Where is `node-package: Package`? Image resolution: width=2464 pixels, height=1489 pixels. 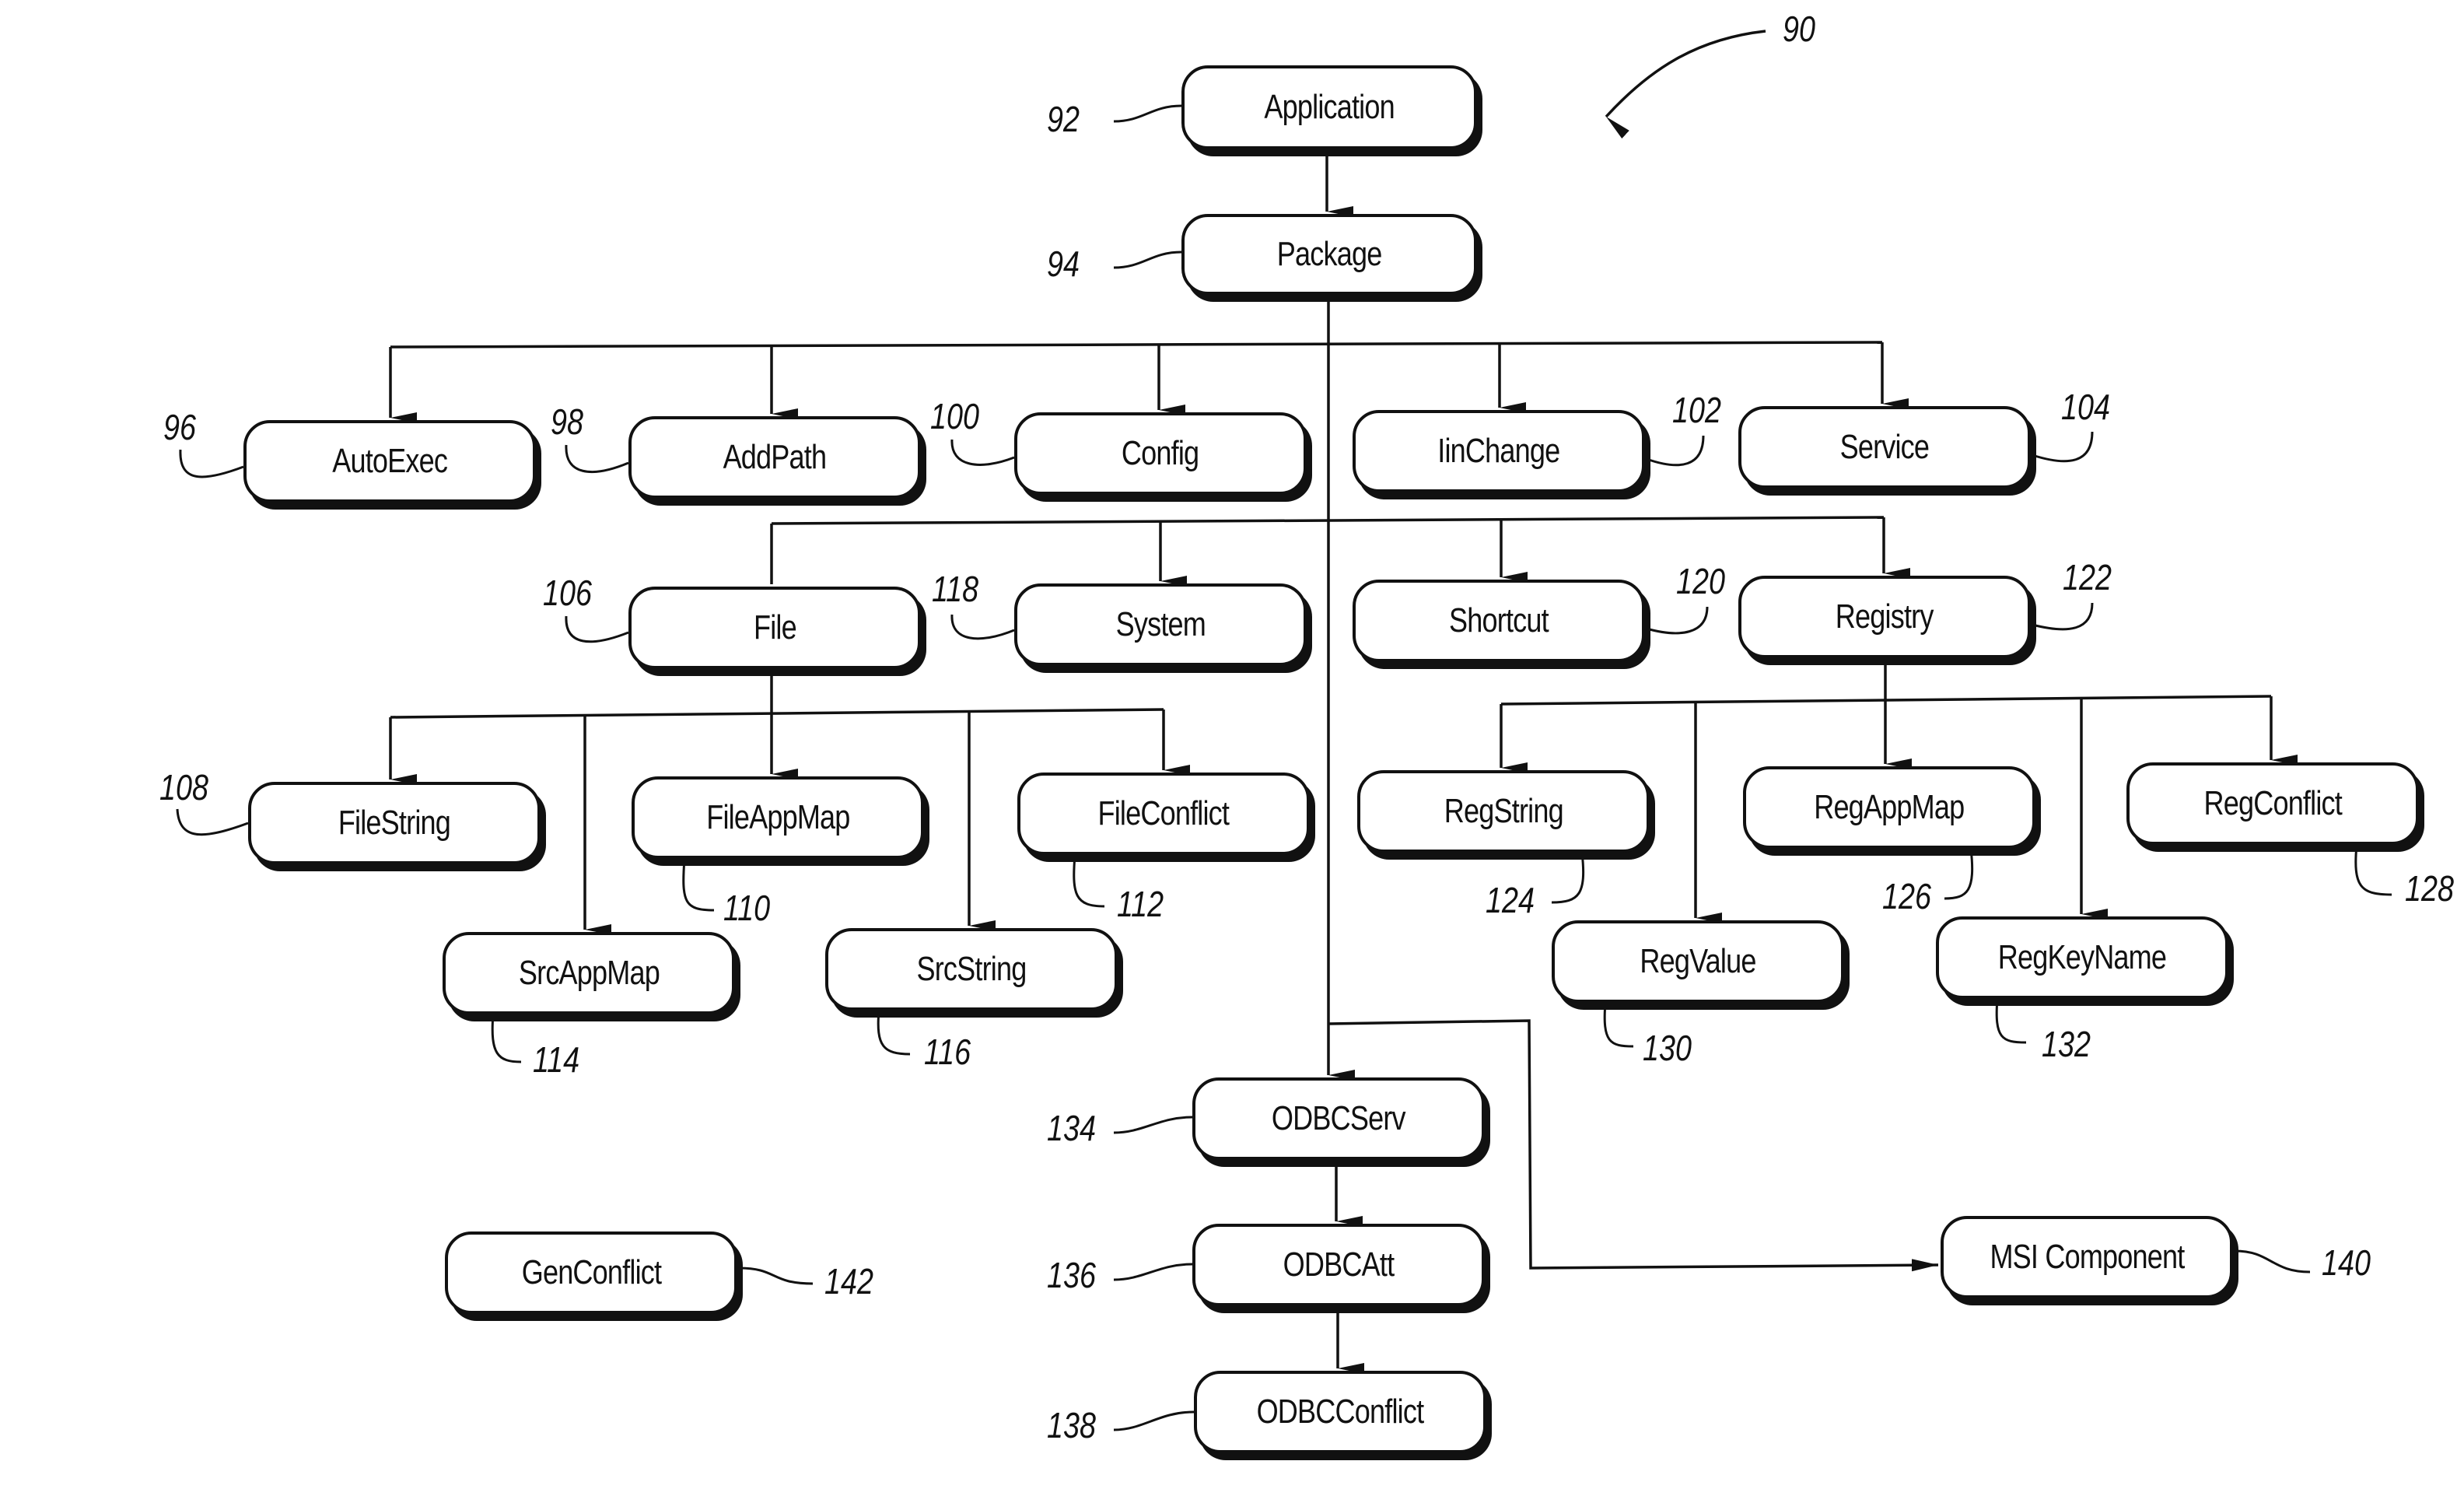 node-package: Package is located at coordinates (1329, 255).